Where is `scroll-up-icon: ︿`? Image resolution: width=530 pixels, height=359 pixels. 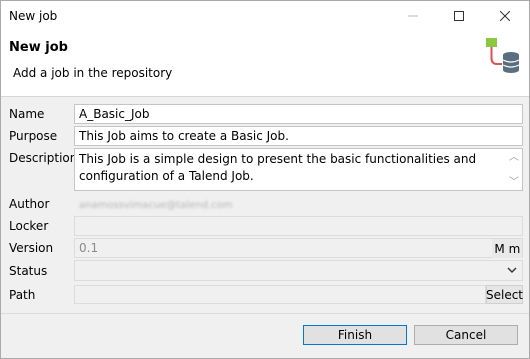
scroll-up-icon: ︿ is located at coordinates (514, 157).